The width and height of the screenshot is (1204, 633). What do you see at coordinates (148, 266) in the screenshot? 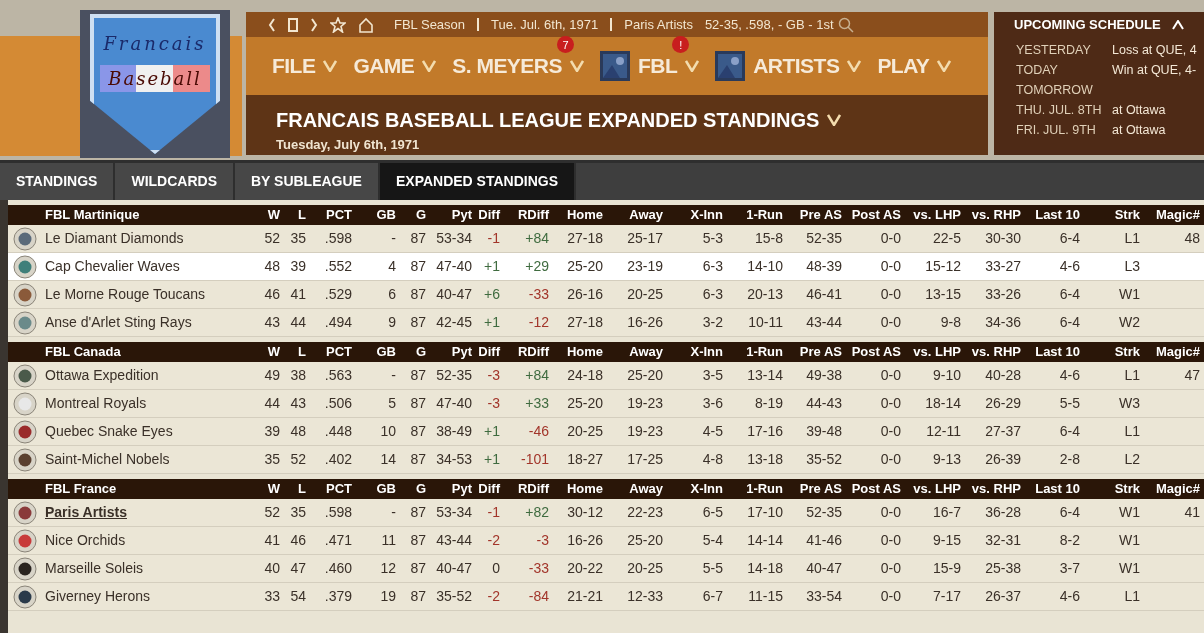
I see `team-name: Cap Chevalier Waves` at bounding box center [148, 266].